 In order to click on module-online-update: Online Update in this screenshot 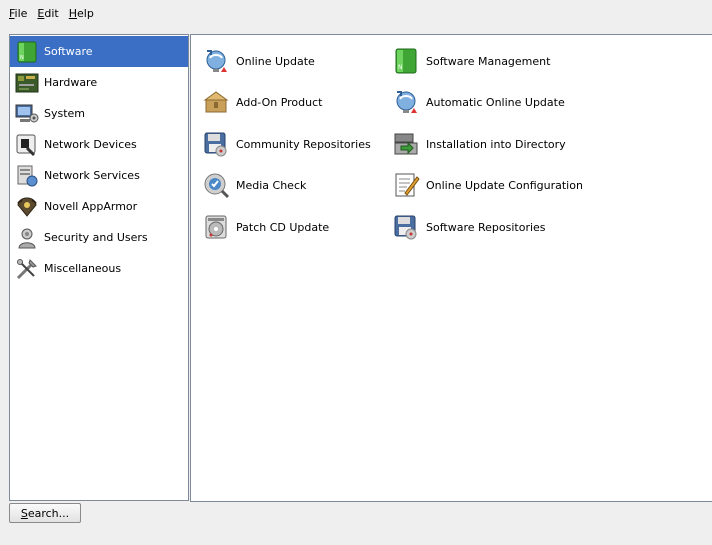, I will do `click(258, 61)`.